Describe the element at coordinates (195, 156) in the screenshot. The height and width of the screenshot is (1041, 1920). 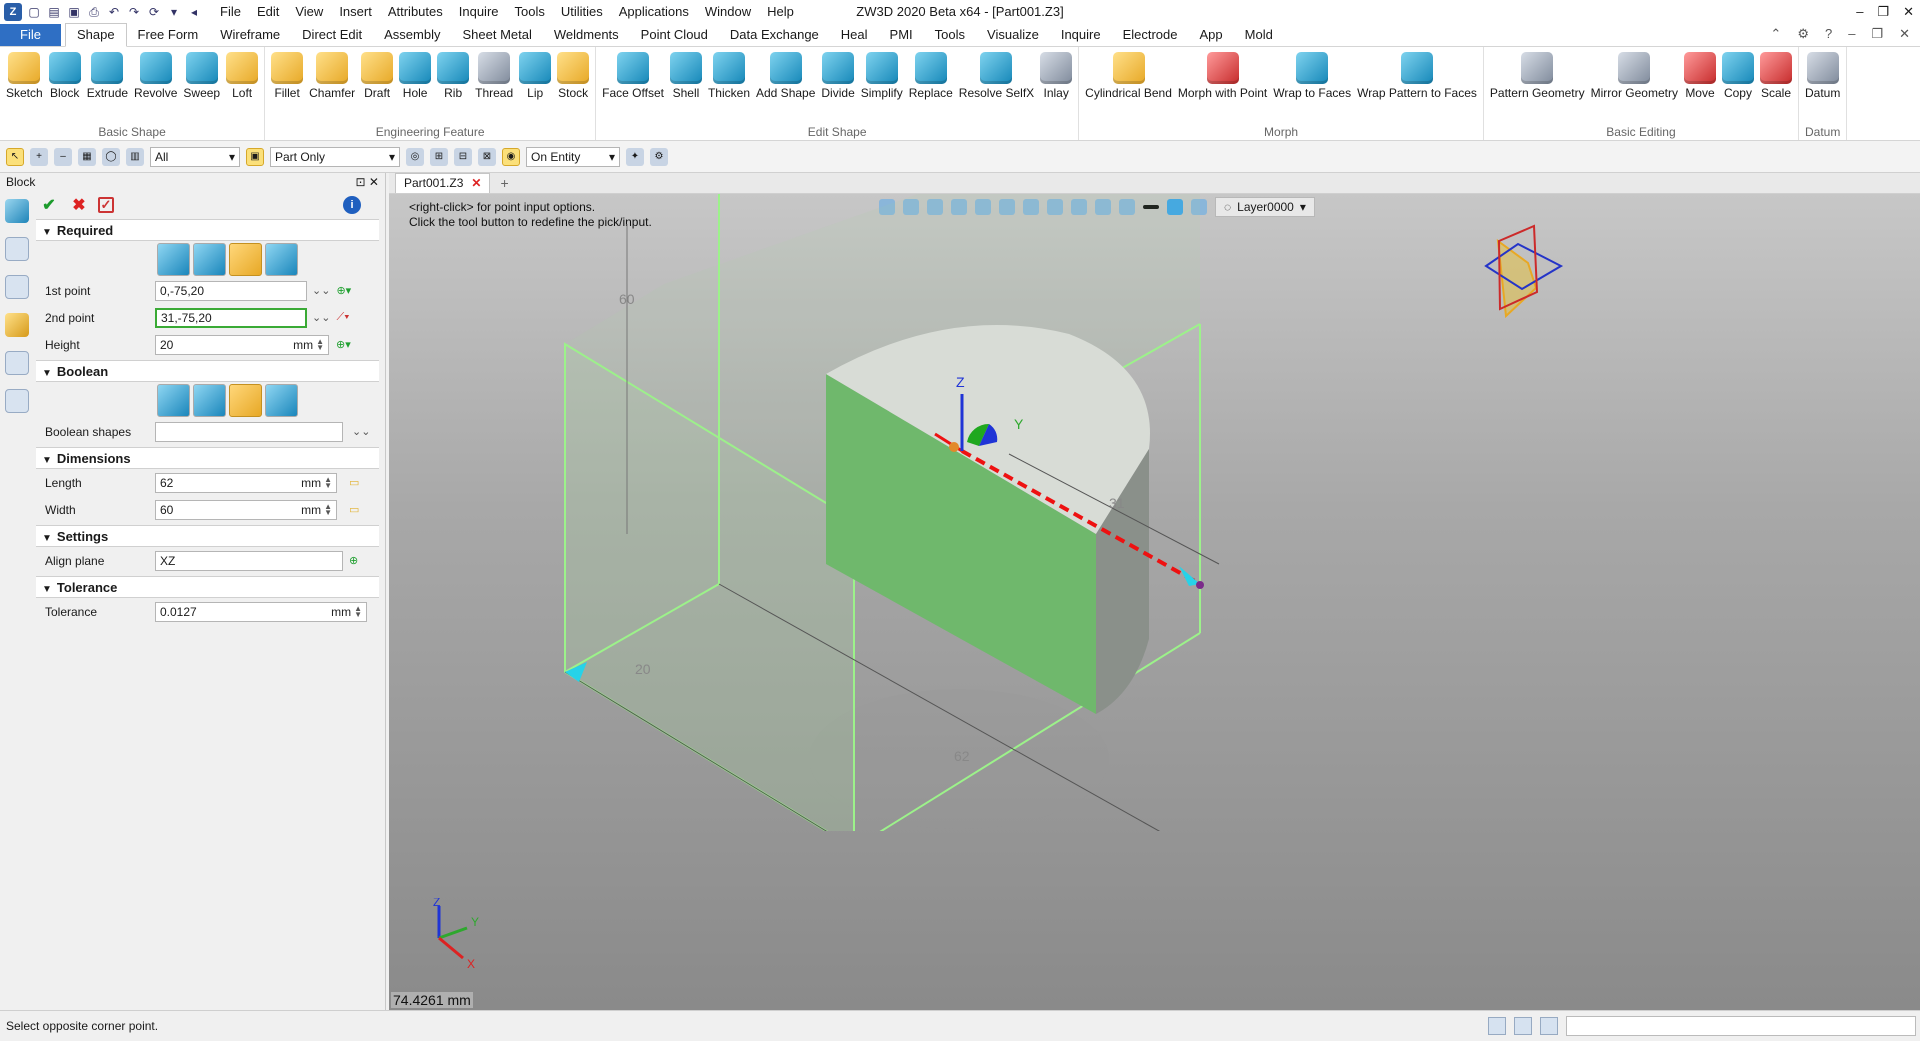
I see `filter-combo: All ▾` at that location.